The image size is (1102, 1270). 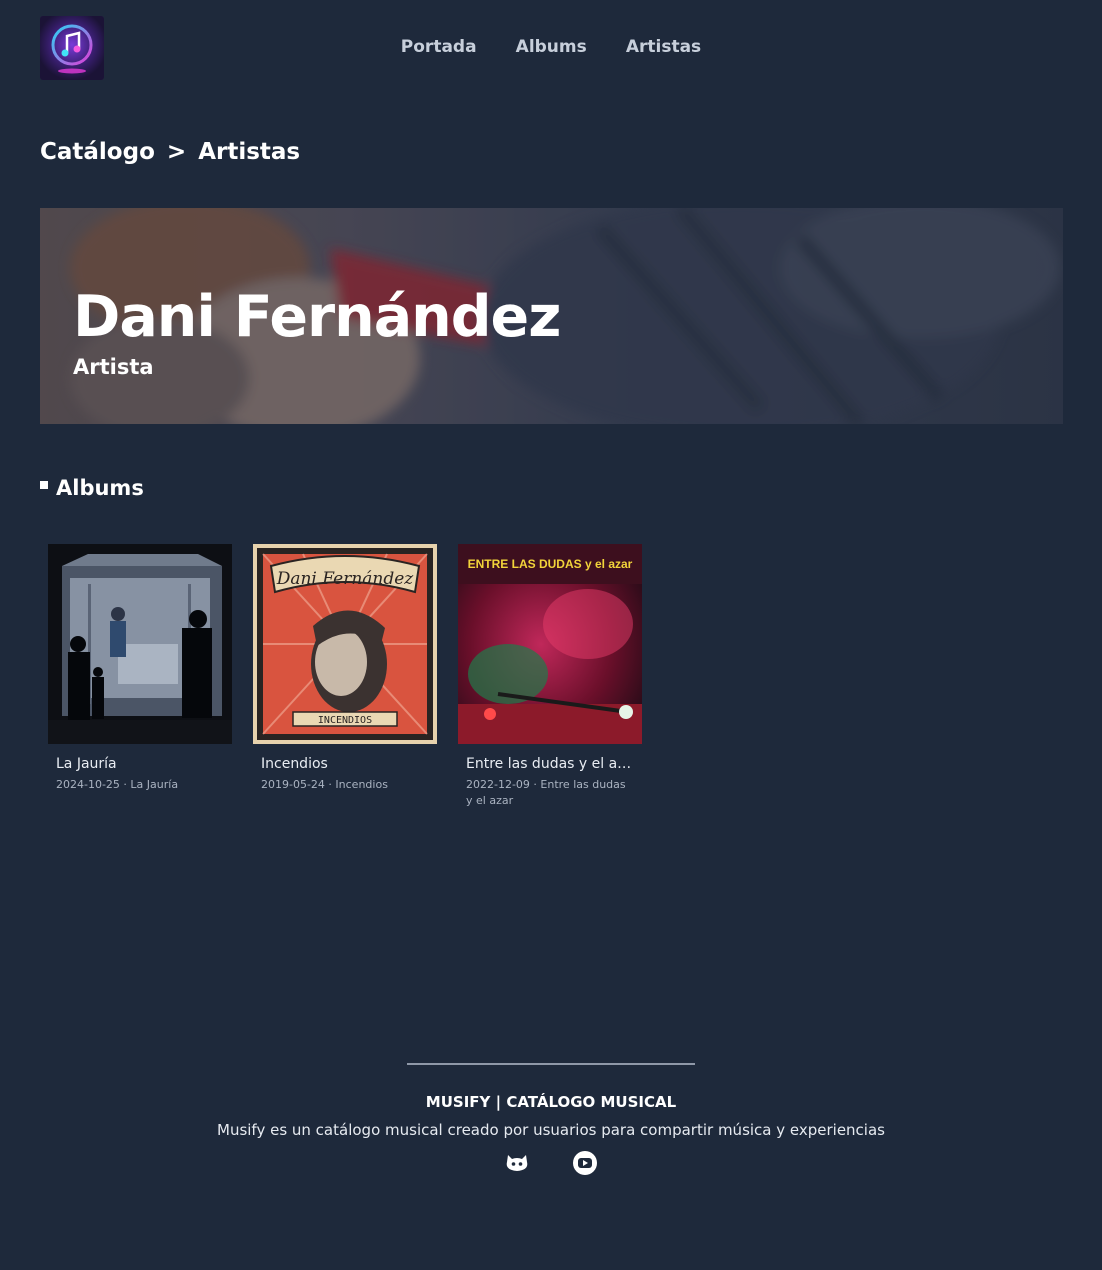 What do you see at coordinates (439, 47) in the screenshot?
I see `nav-link-portada: Portada` at bounding box center [439, 47].